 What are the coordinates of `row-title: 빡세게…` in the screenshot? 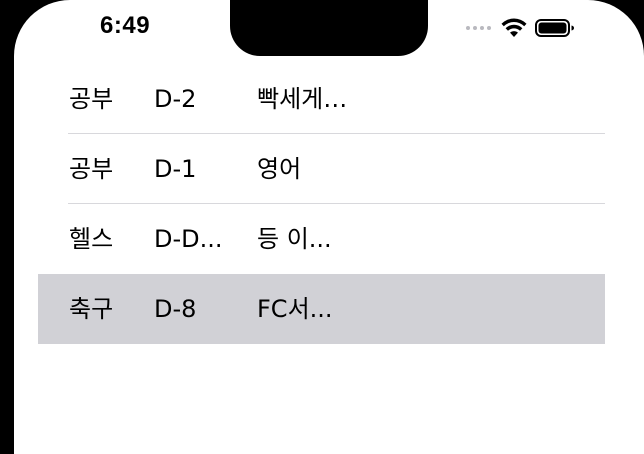 It's located at (302, 99).